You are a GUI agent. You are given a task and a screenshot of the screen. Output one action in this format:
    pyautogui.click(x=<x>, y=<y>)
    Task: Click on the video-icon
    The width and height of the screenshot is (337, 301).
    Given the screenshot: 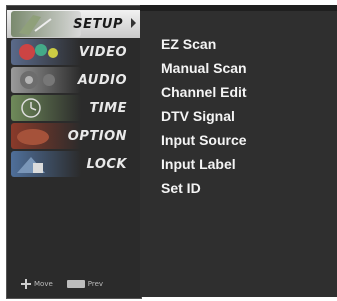 What is the action you would take?
    pyautogui.click(x=46, y=52)
    